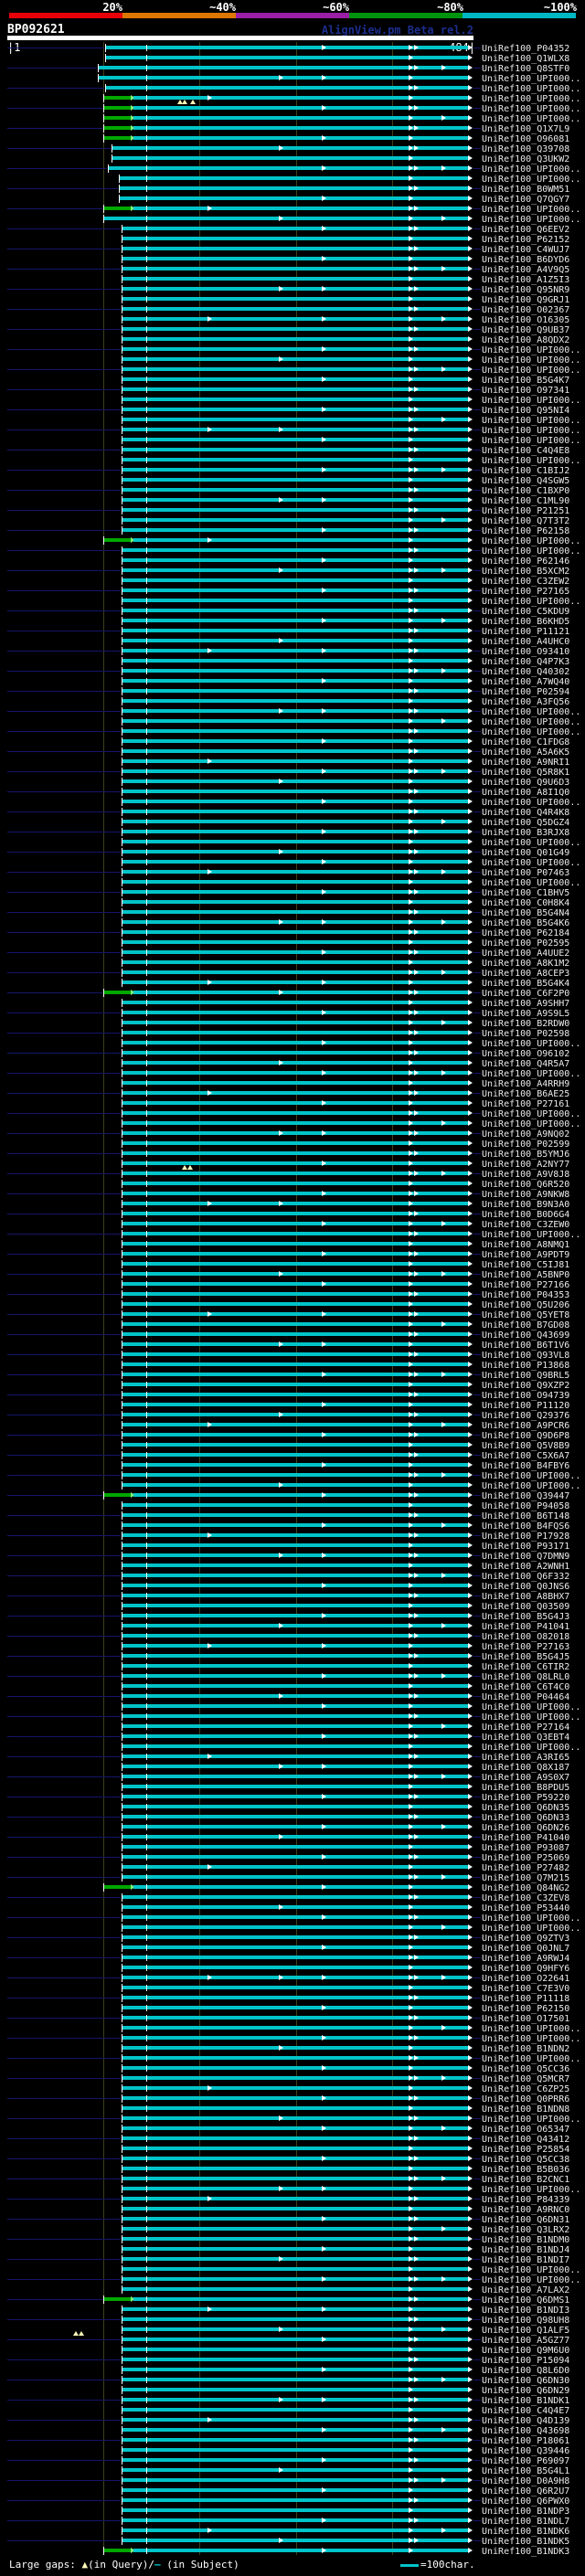 This screenshot has height=2576, width=585. Describe the element at coordinates (525, 1858) in the screenshot. I see `hit-label: UniRef100_P25069` at that location.